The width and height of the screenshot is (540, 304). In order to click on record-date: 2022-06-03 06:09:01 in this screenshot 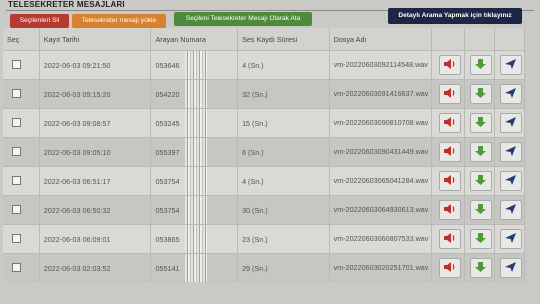, I will do `click(95, 239)`.